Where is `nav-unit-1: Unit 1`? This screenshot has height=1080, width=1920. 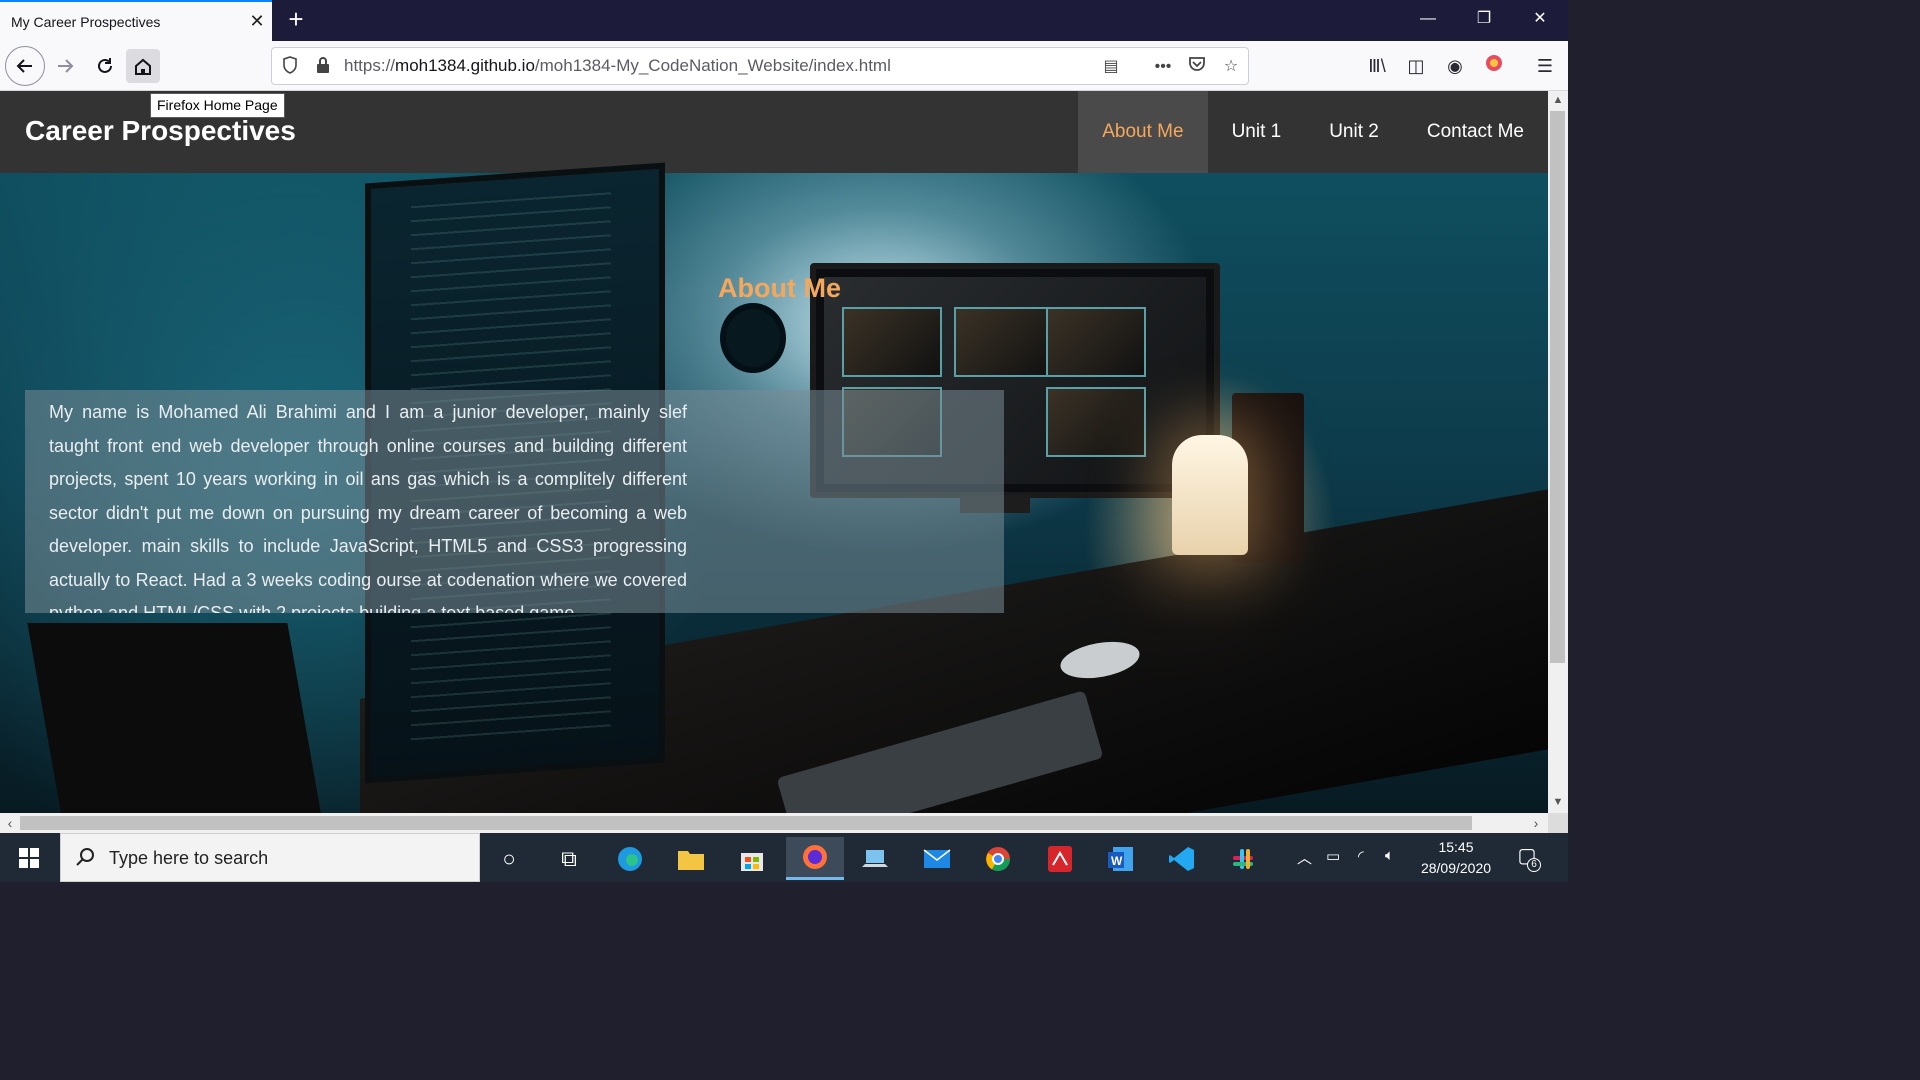
nav-unit-1: Unit 1 is located at coordinates (1257, 132).